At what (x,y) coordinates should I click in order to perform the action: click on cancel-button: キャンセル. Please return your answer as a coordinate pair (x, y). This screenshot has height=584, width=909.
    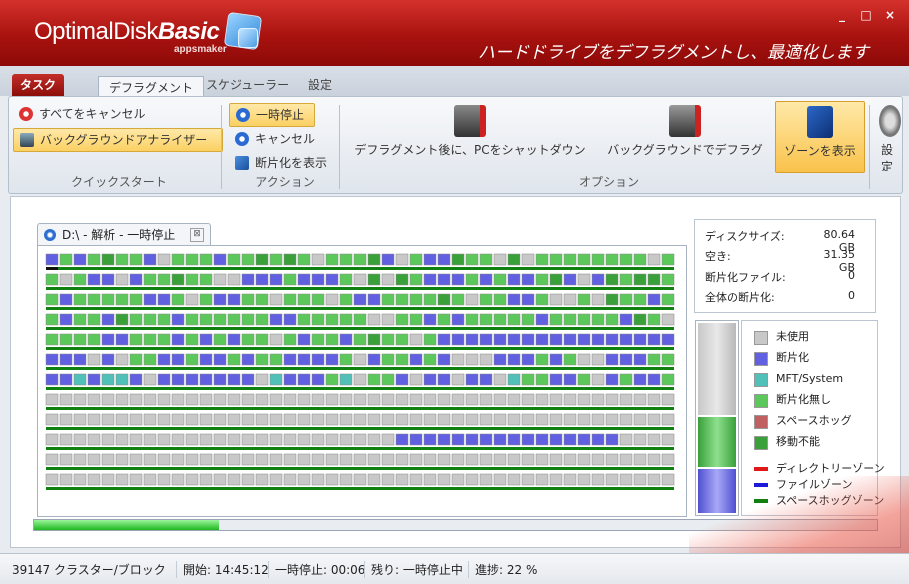
    Looking at the image, I should click on (275, 139).